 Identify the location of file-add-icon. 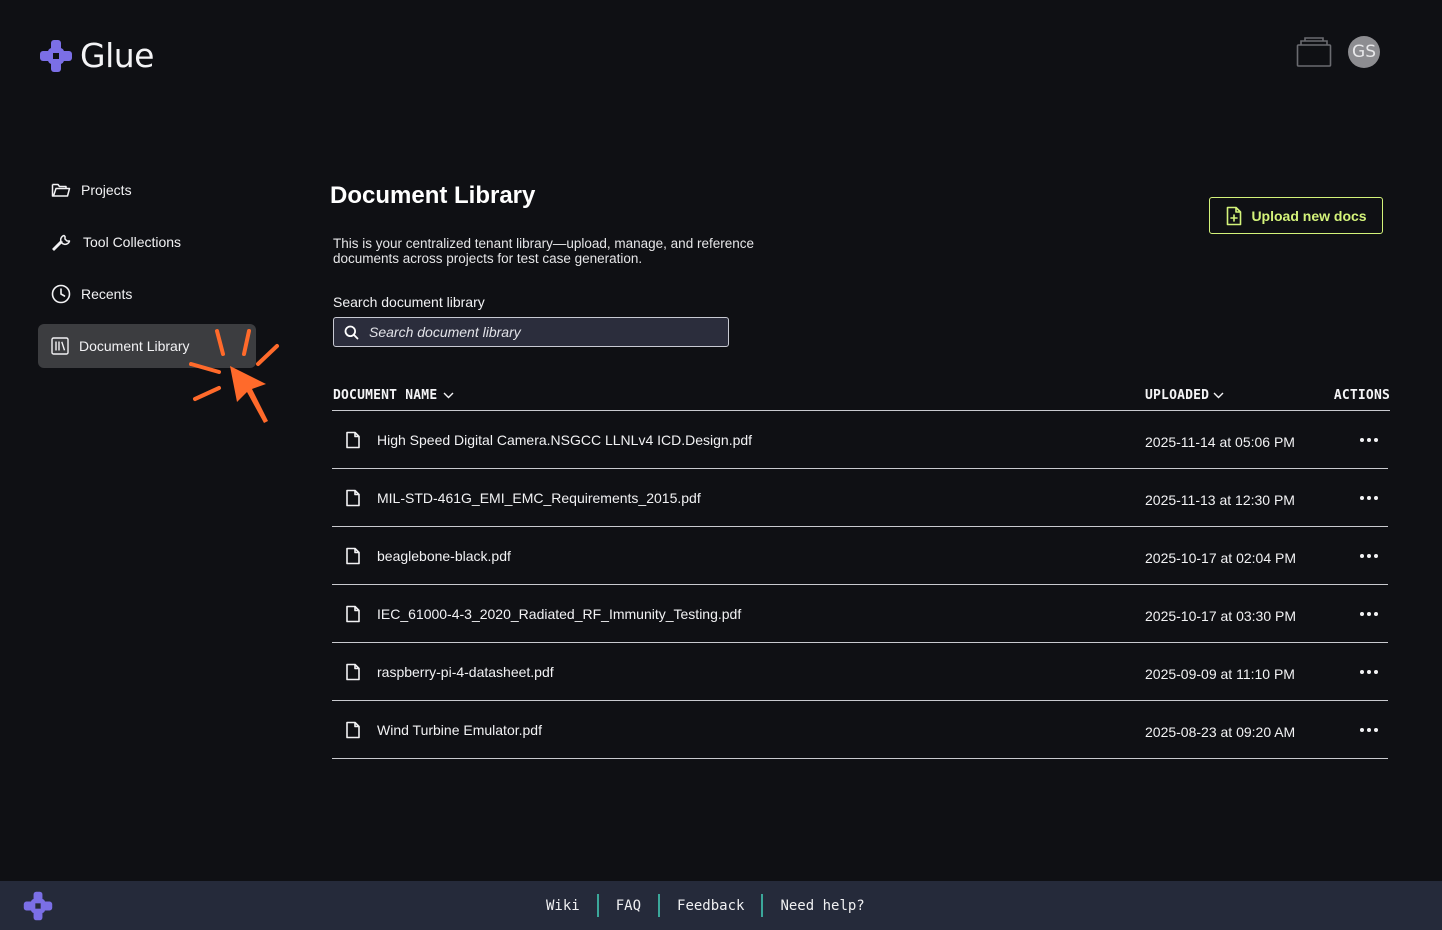
(1234, 215).